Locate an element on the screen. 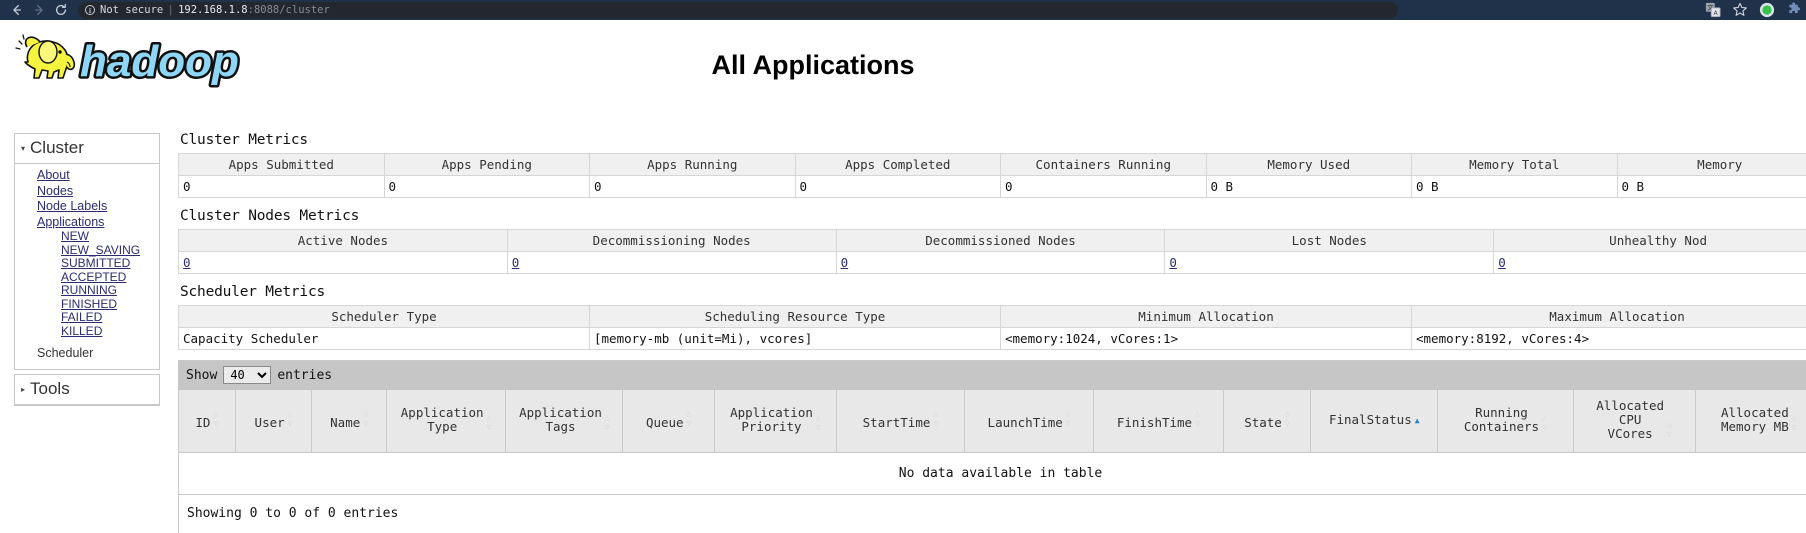 The width and height of the screenshot is (1806, 533). sidebar-tools-label: Tools is located at coordinates (50, 388).